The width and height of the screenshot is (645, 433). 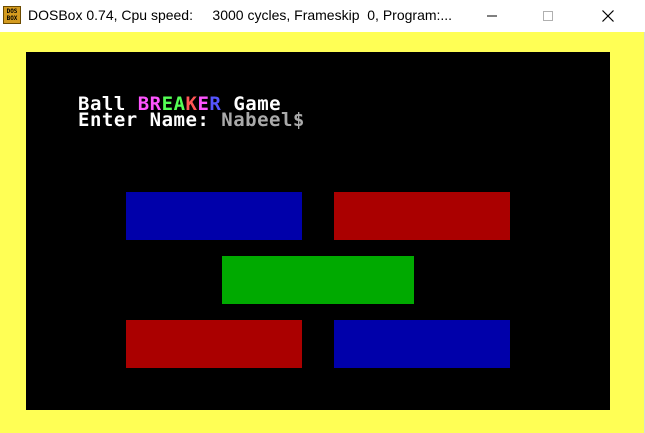 I want to click on close-icon, so click(x=608, y=16).